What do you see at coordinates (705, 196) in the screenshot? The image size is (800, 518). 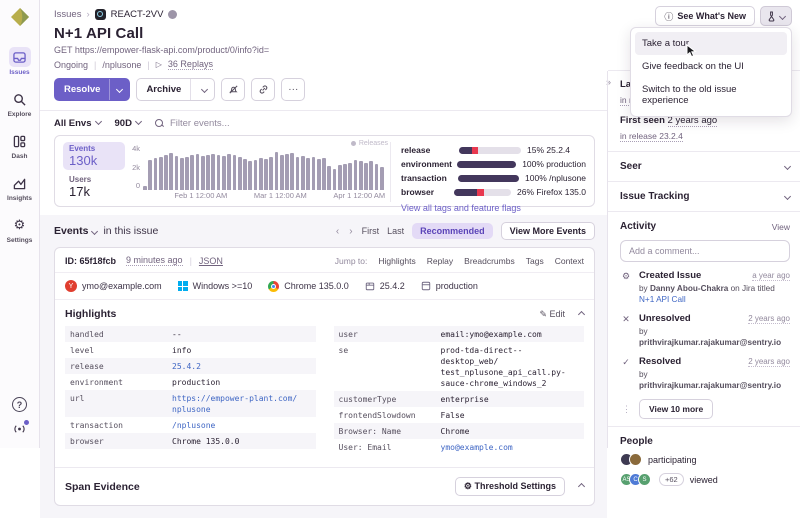 I see `issue-tracking-section-toggle: Issue Tracking` at bounding box center [705, 196].